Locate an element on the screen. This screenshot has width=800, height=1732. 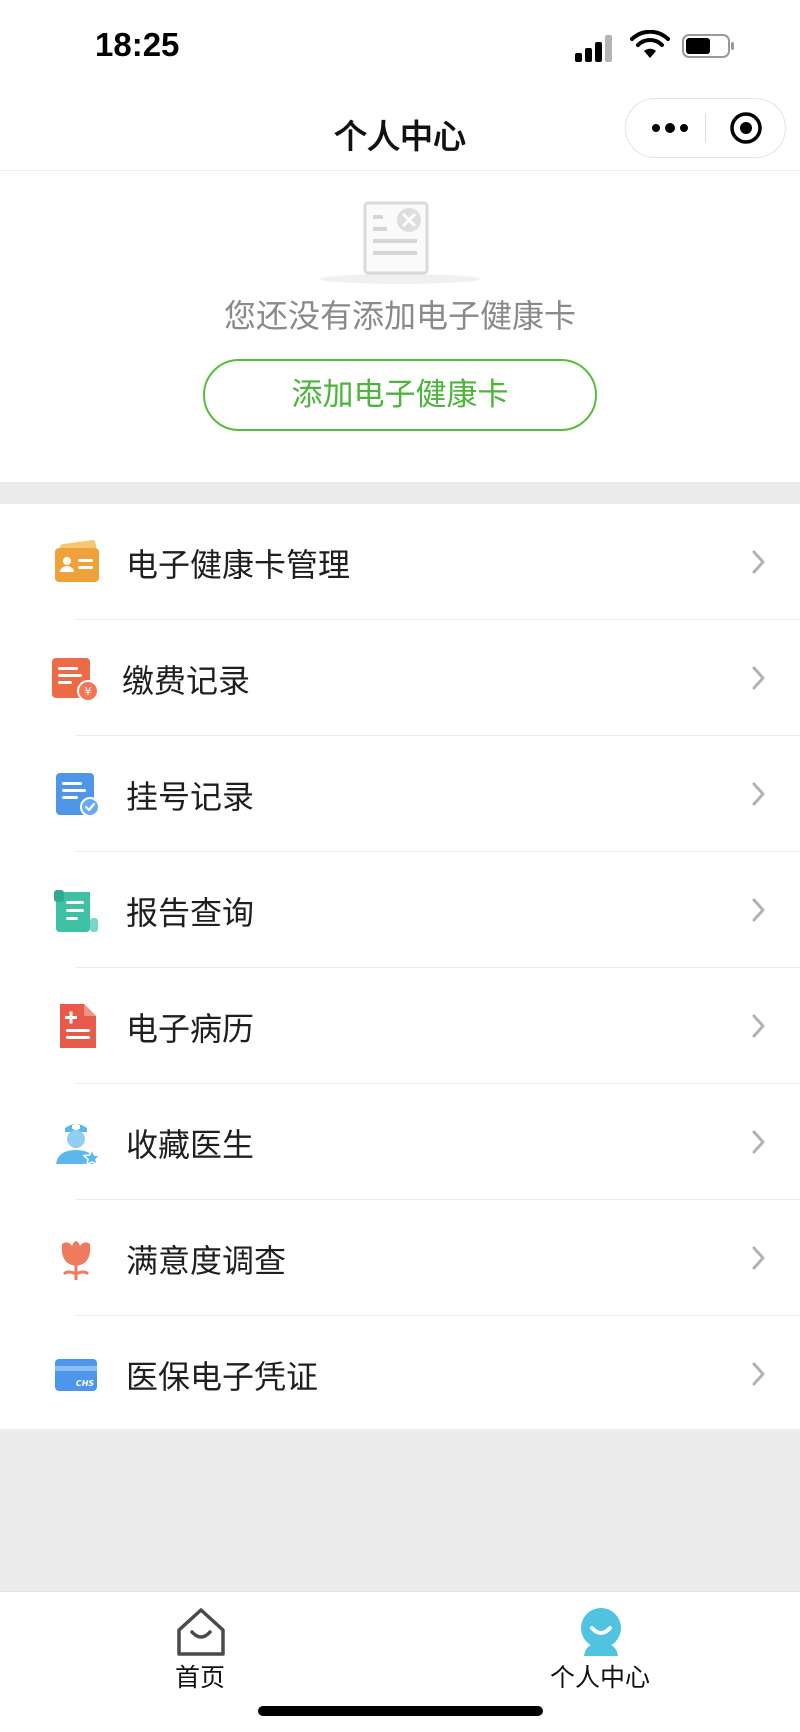
favorite-doctor-icon is located at coordinates (79, 1144).